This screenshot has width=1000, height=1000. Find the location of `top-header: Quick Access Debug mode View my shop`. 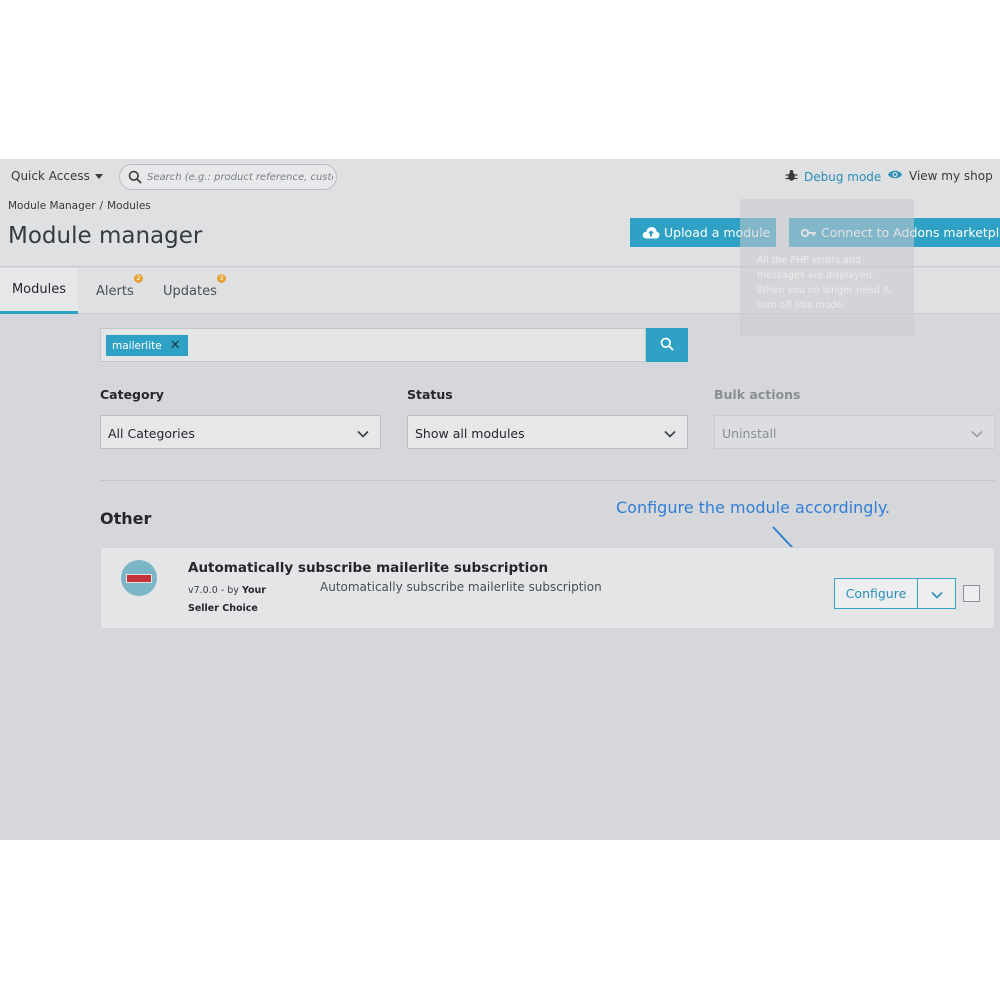

top-header: Quick Access Debug mode View my shop is located at coordinates (500, 177).